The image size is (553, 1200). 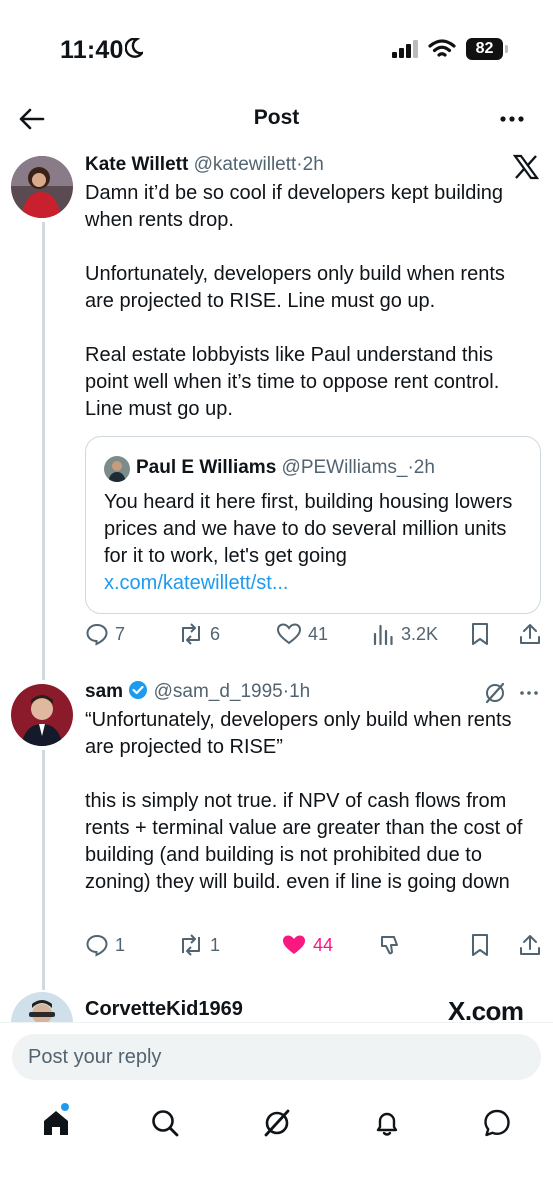 I want to click on repost-count: 1, so click(x=215, y=944).